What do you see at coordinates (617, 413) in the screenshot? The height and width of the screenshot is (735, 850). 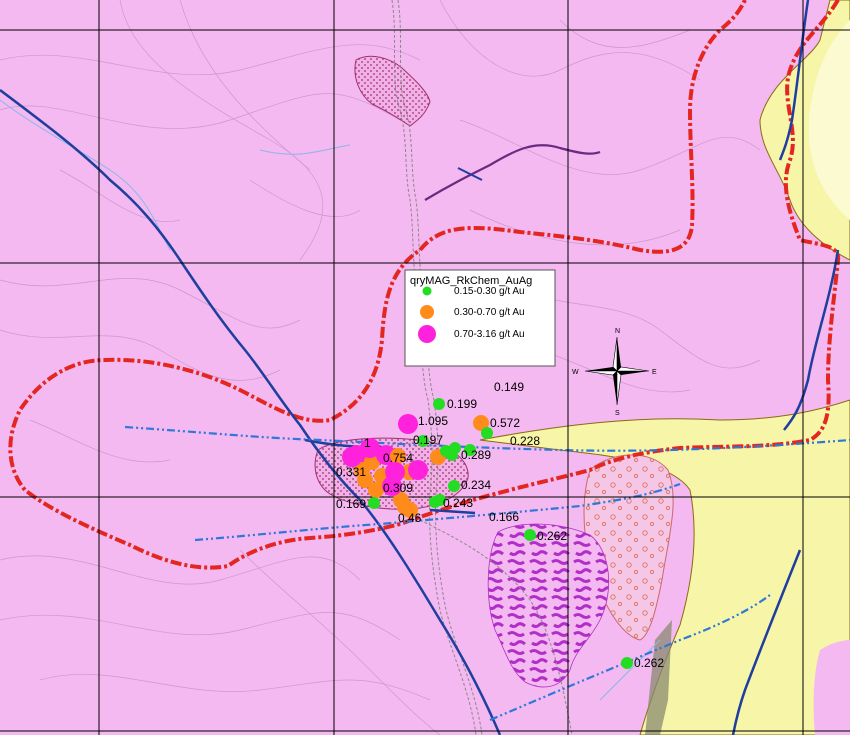 I see `compass-s: S` at bounding box center [617, 413].